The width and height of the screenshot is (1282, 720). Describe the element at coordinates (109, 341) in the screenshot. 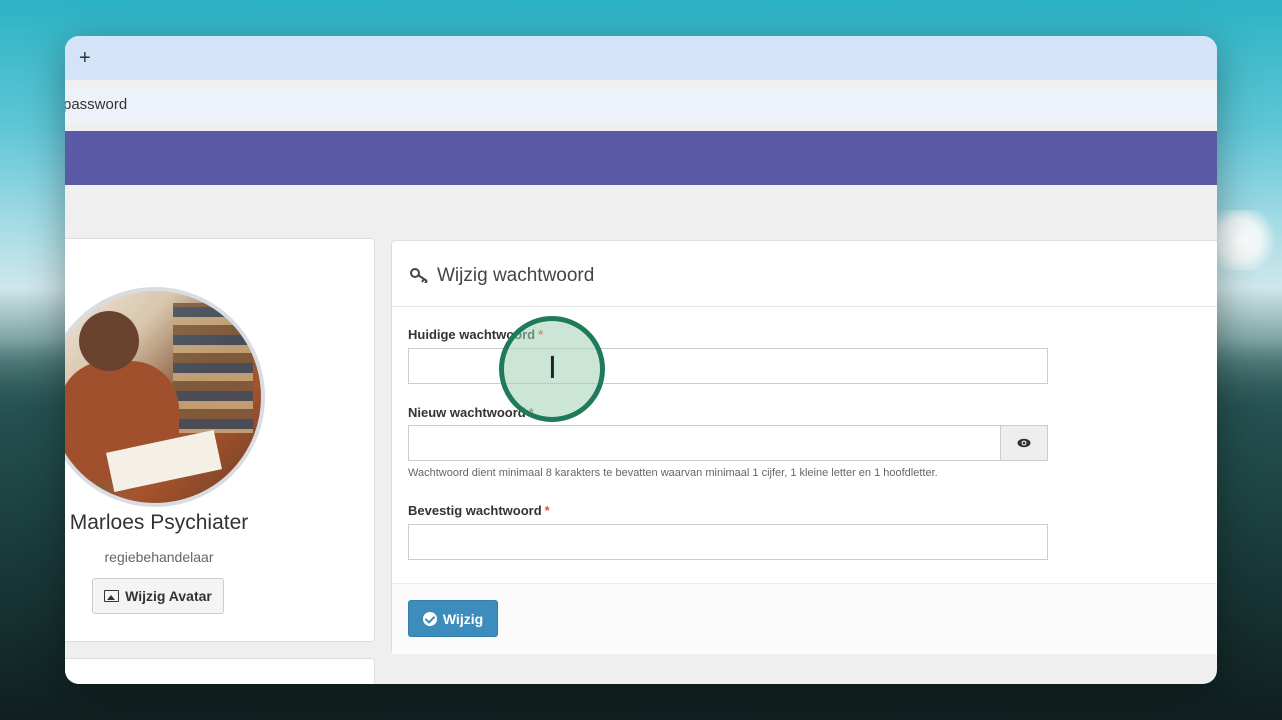

I see `avatar-head` at that location.